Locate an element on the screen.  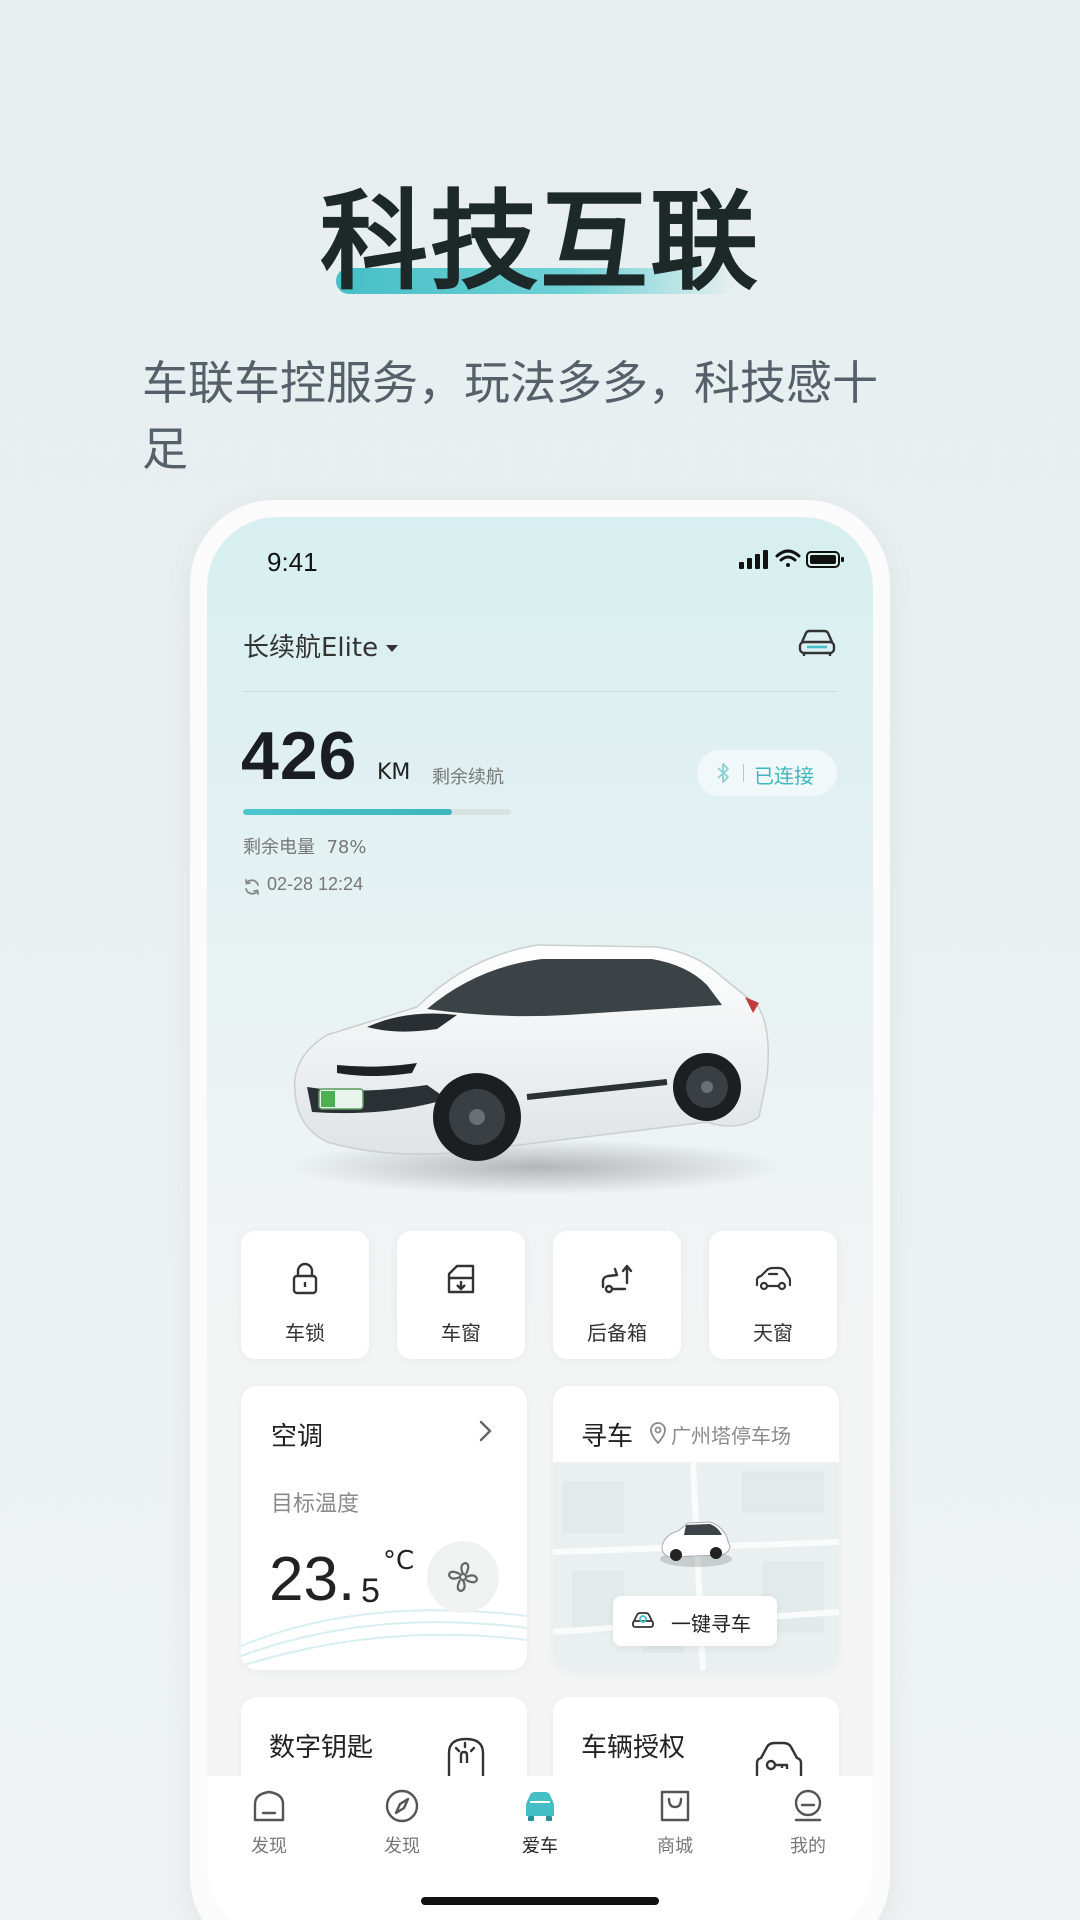
sync-time: 02-28 12:24 is located at coordinates (315, 884).